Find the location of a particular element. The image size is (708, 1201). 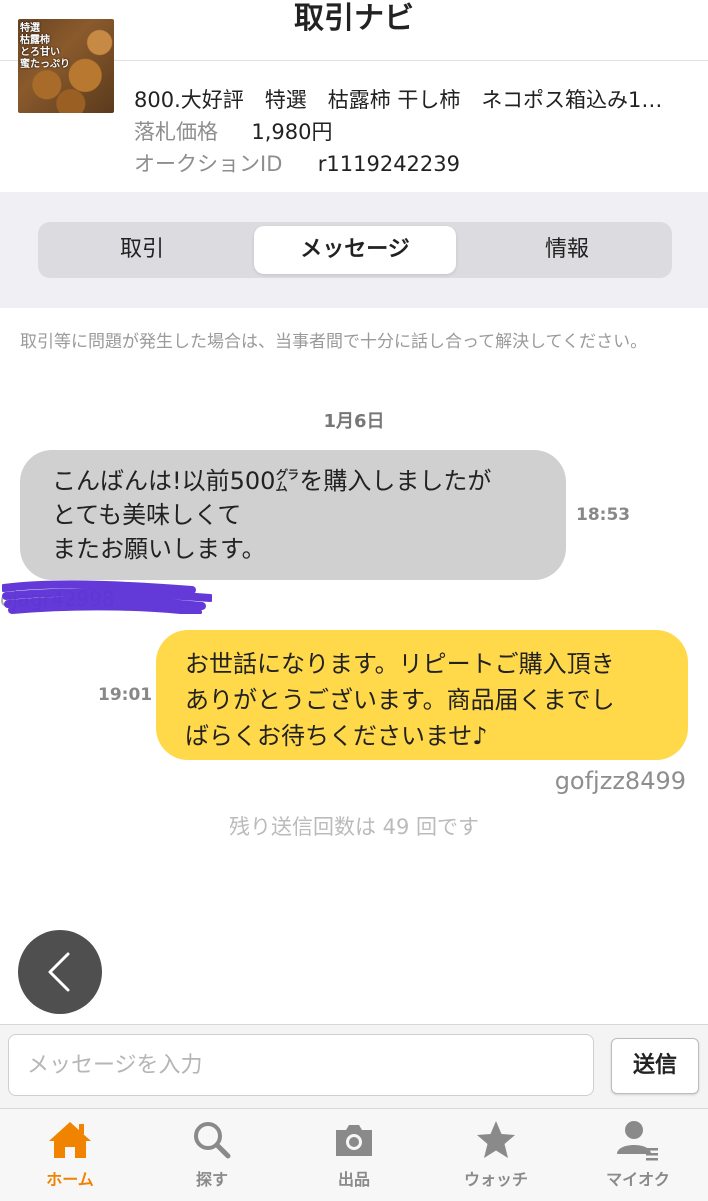

item-thumbnail: 特選 枯露柿 とろ甘い 蜜たっぷり is located at coordinates (66, 66).